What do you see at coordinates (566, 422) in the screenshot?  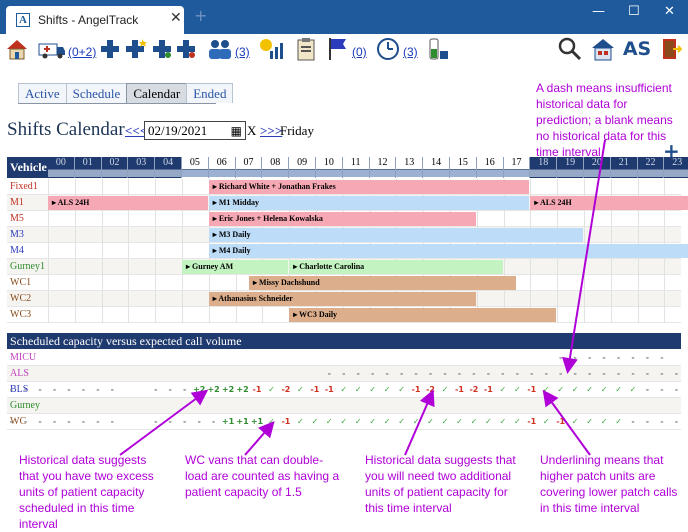 I see `arrow-underline` at bounding box center [566, 422].